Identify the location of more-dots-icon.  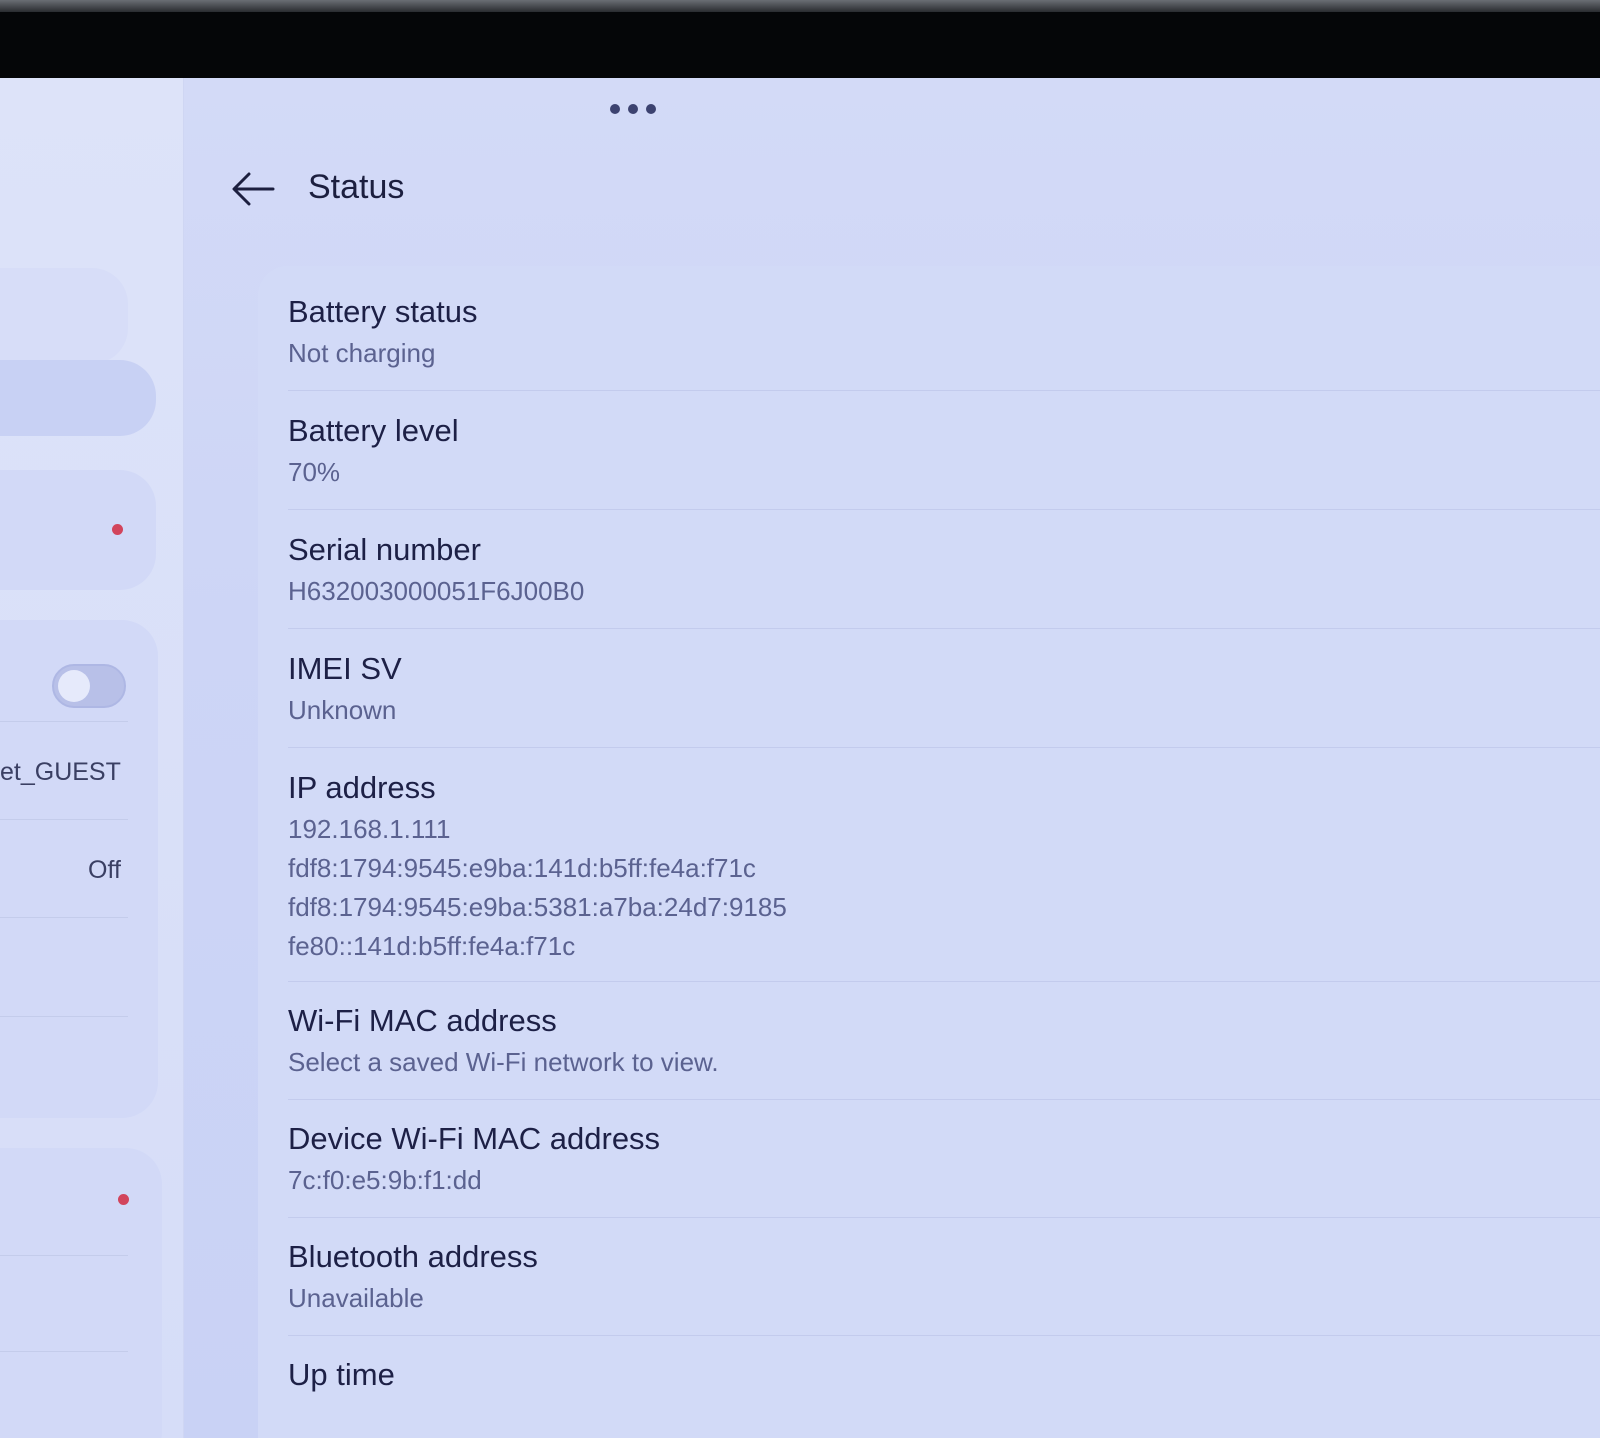
(633, 109).